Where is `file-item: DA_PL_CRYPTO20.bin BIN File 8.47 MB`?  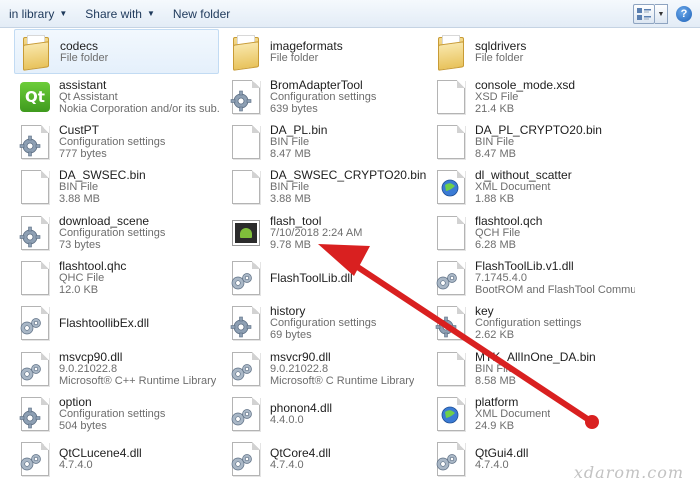
file-item: DA_PL_CRYPTO20.bin BIN File 8.47 MB is located at coordinates (532, 142).